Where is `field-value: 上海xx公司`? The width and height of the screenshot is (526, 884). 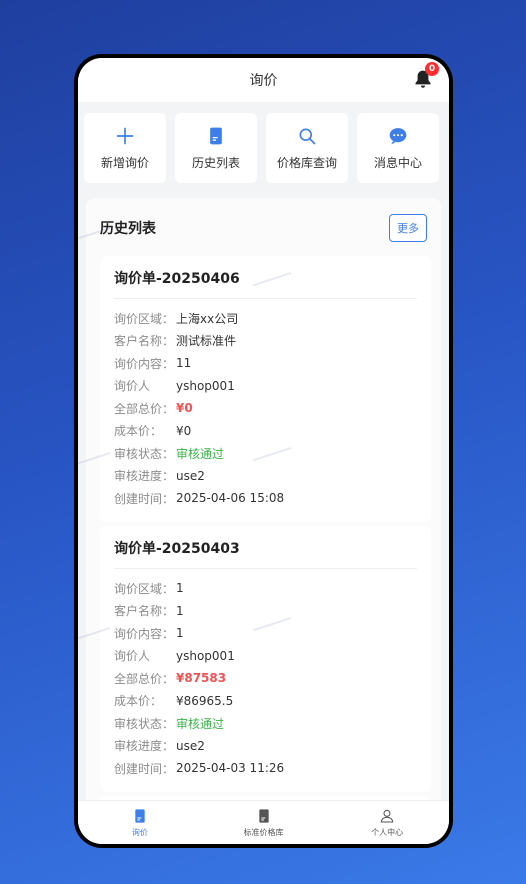
field-value: 上海xx公司 is located at coordinates (207, 318).